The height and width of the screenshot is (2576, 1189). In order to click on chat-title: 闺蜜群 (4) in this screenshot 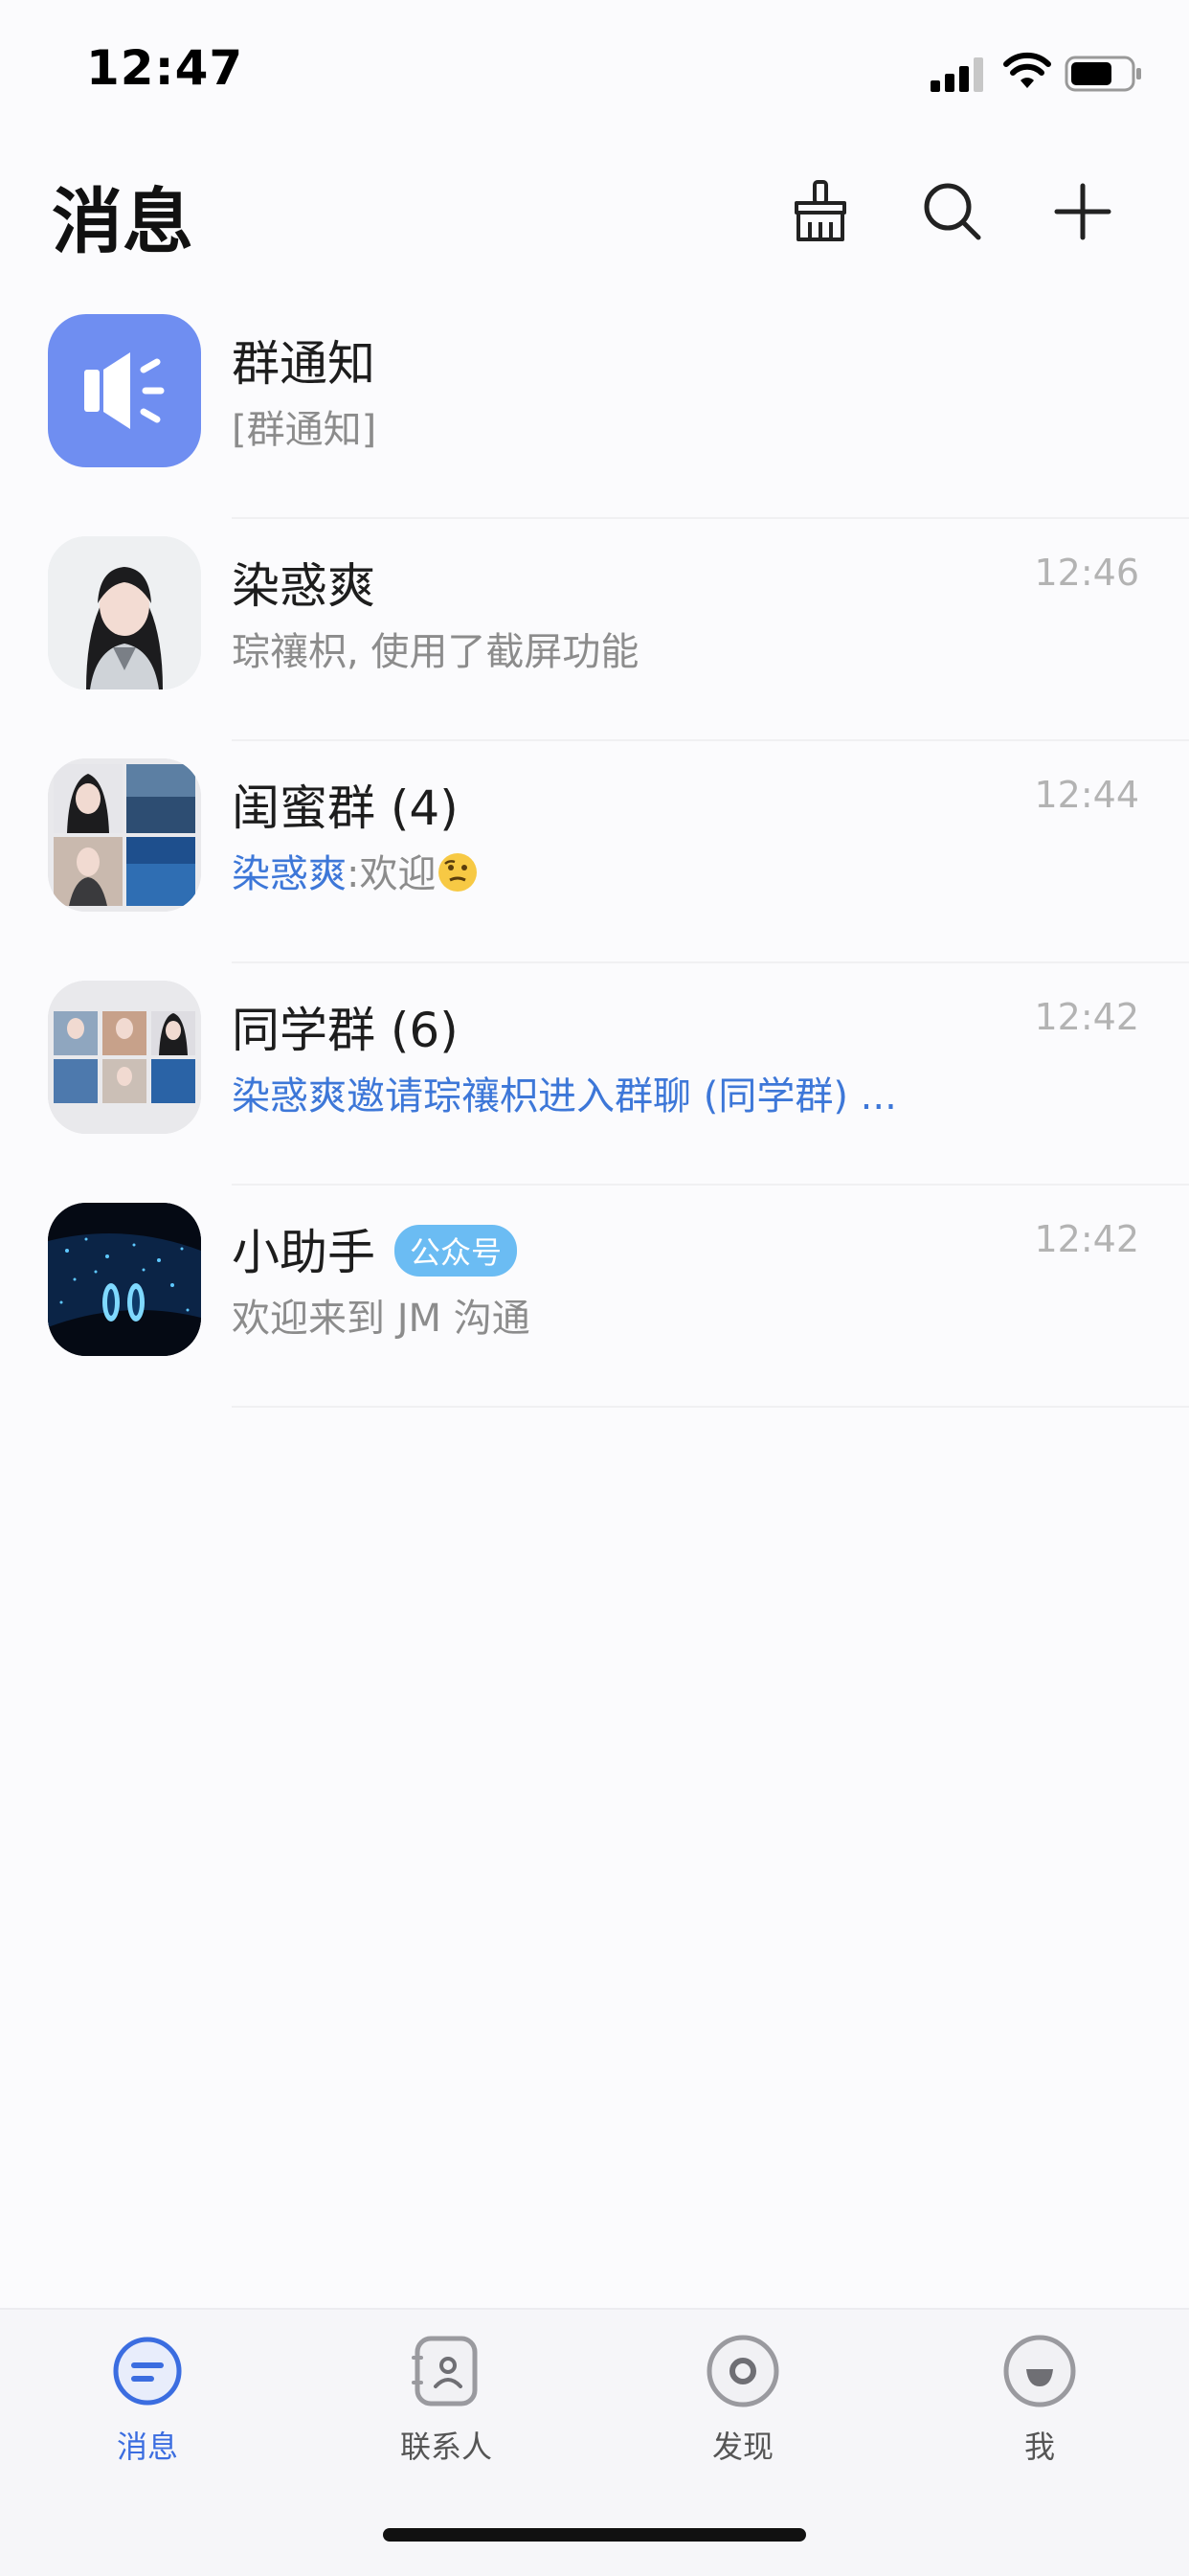, I will do `click(345, 808)`.